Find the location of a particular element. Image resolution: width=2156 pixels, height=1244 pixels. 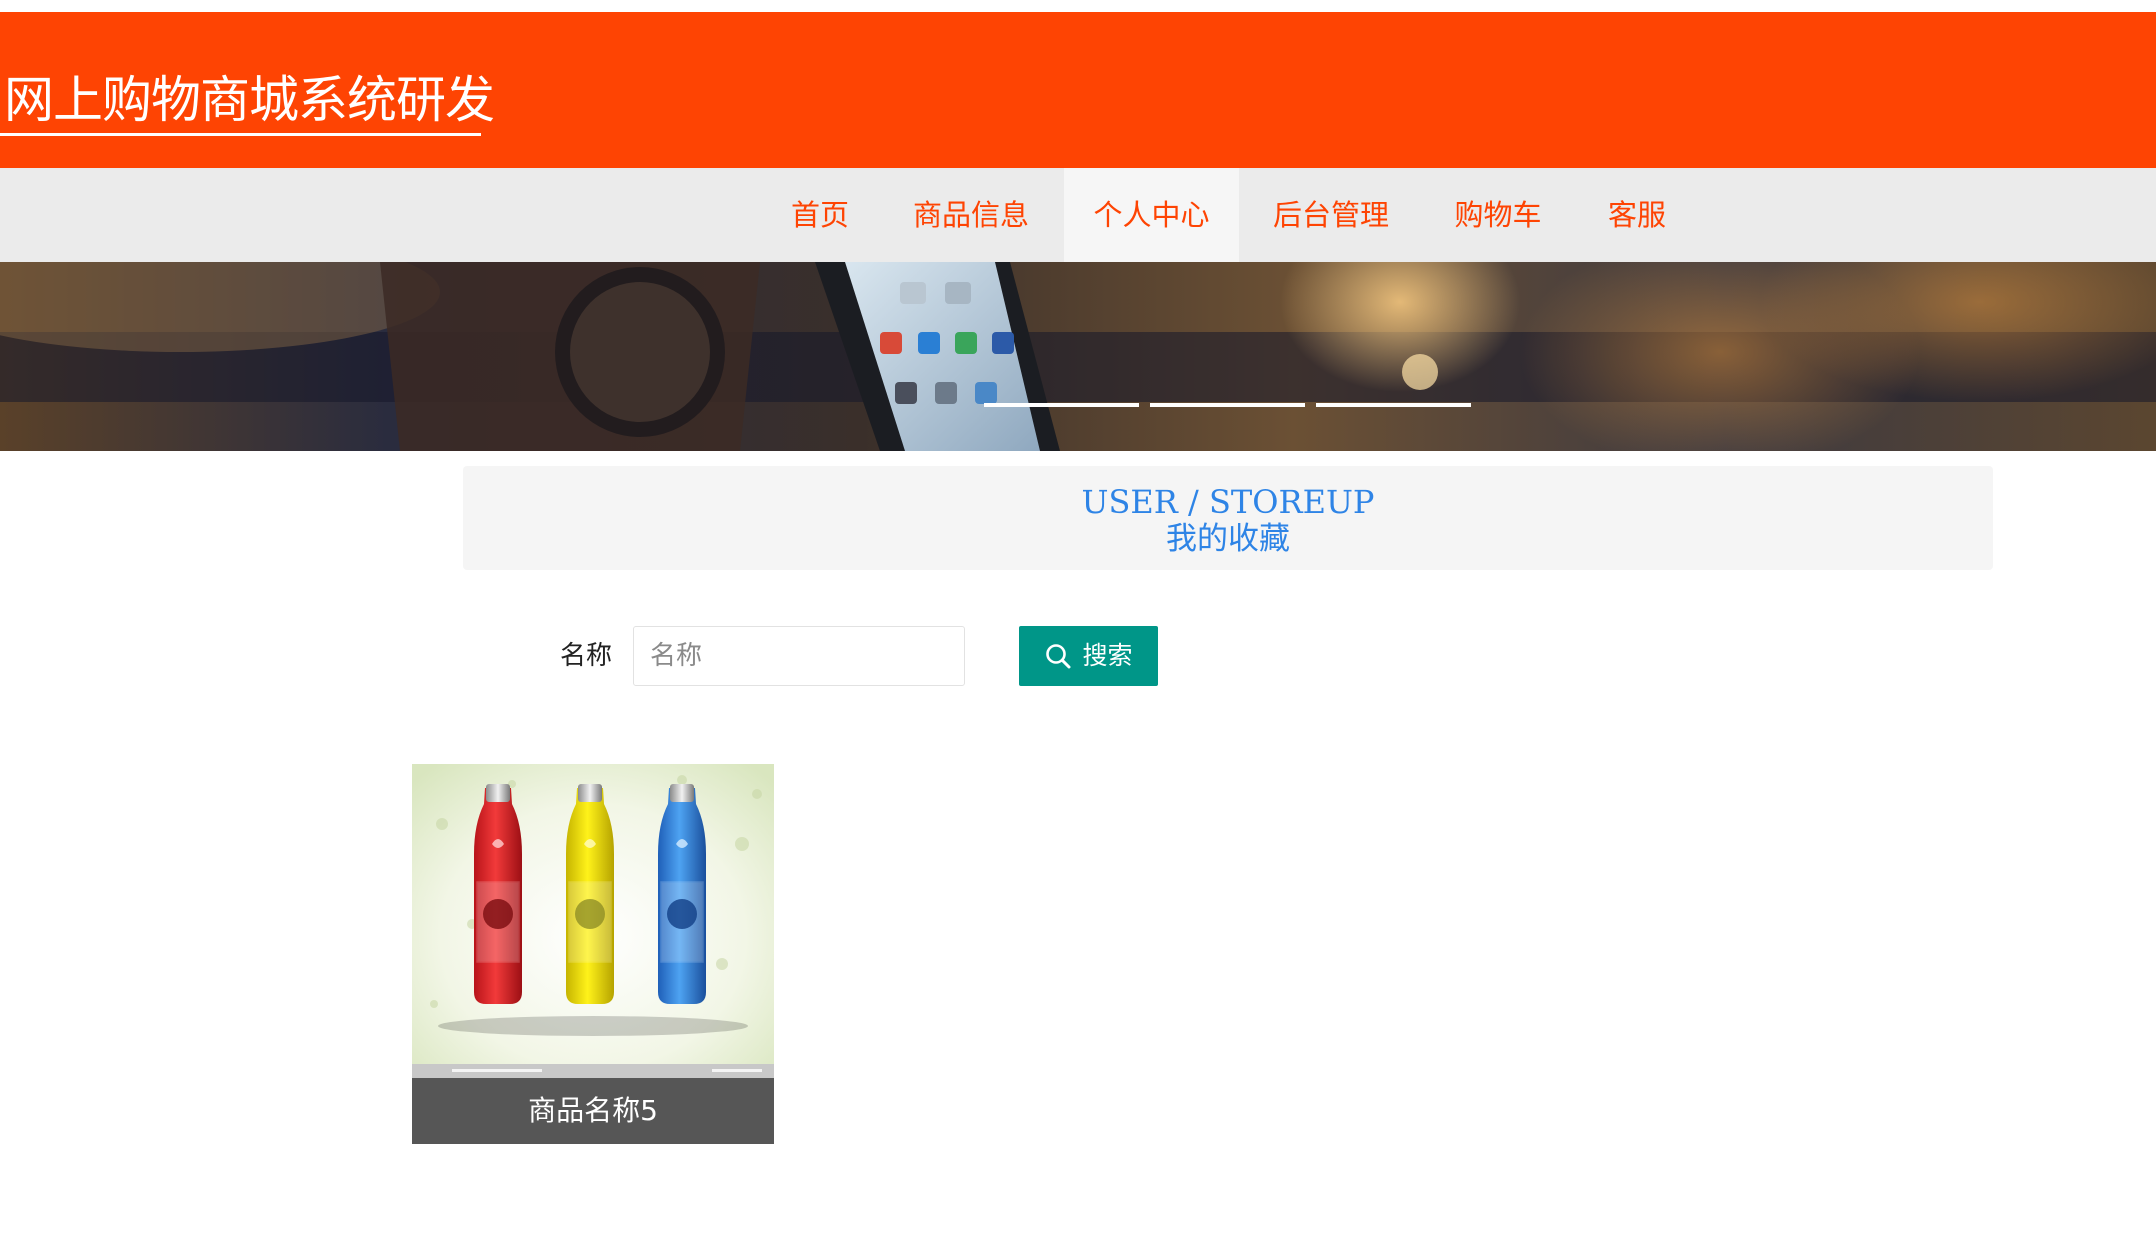

nav-item-service: 客服 is located at coordinates (1637, 215).